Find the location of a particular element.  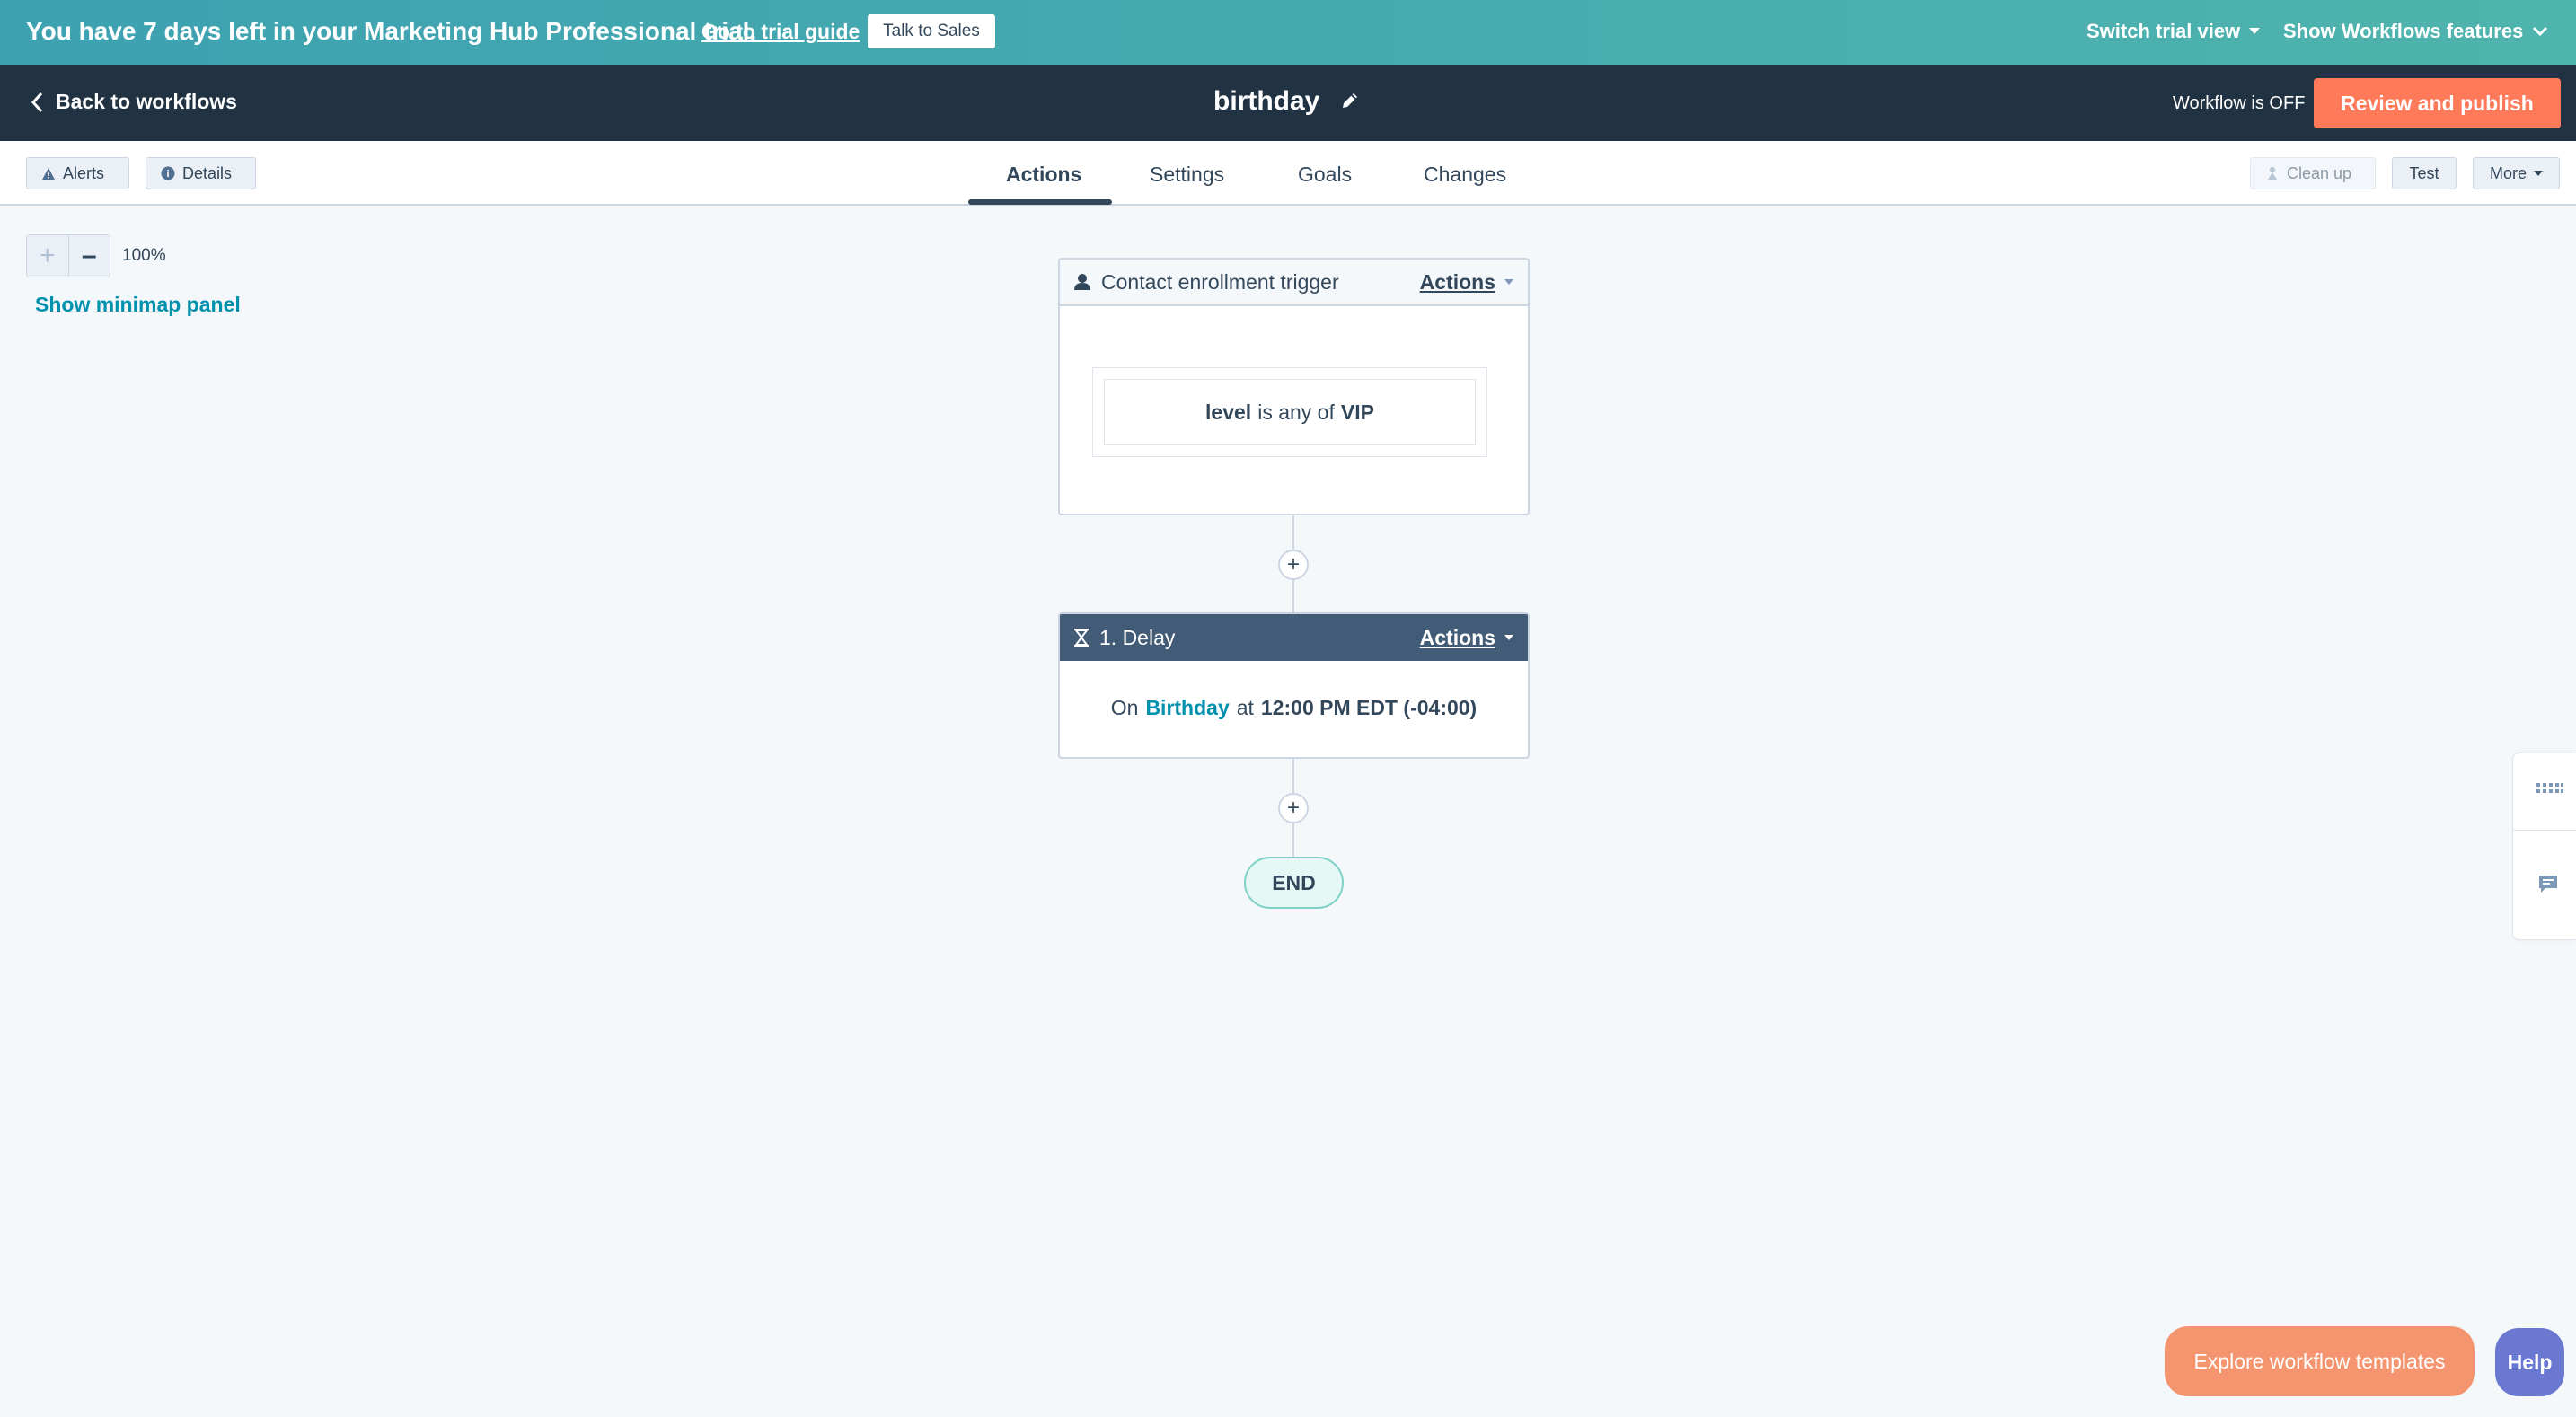

info-icon is located at coordinates (168, 173).